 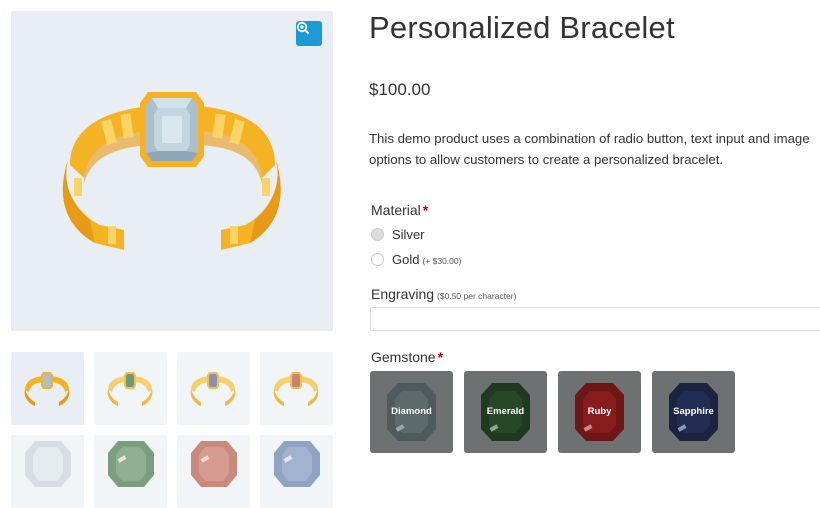 What do you see at coordinates (214, 464) in the screenshot?
I see `red-gem-thumbnail-icon` at bounding box center [214, 464].